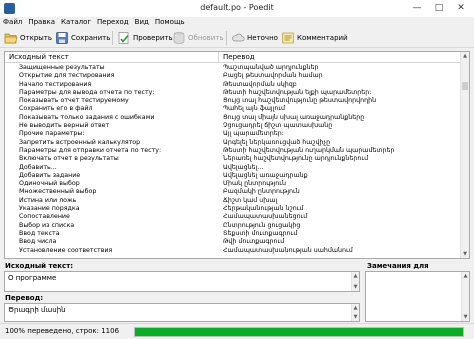 Image resolution: width=474 pixels, height=339 pixels. What do you see at coordinates (355, 312) in the screenshot?
I see `translation-scrollbar: ▲ ▼` at bounding box center [355, 312].